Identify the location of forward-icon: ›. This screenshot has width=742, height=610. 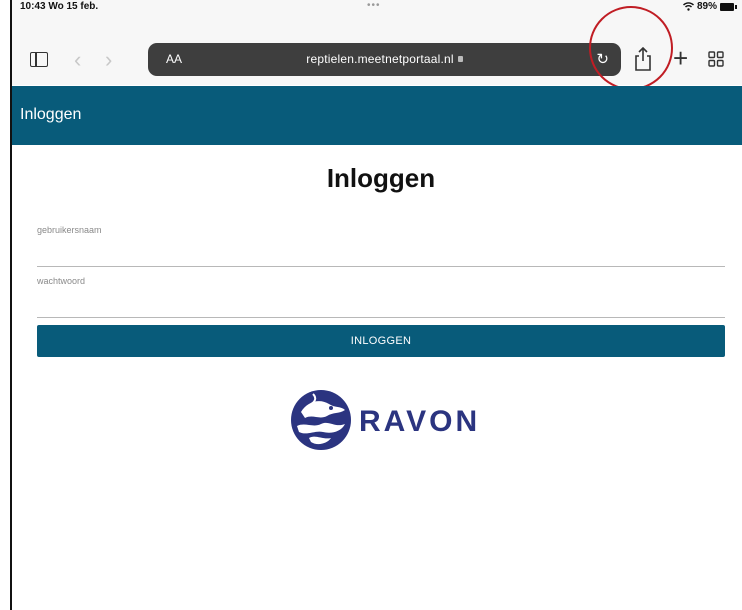
(108, 60).